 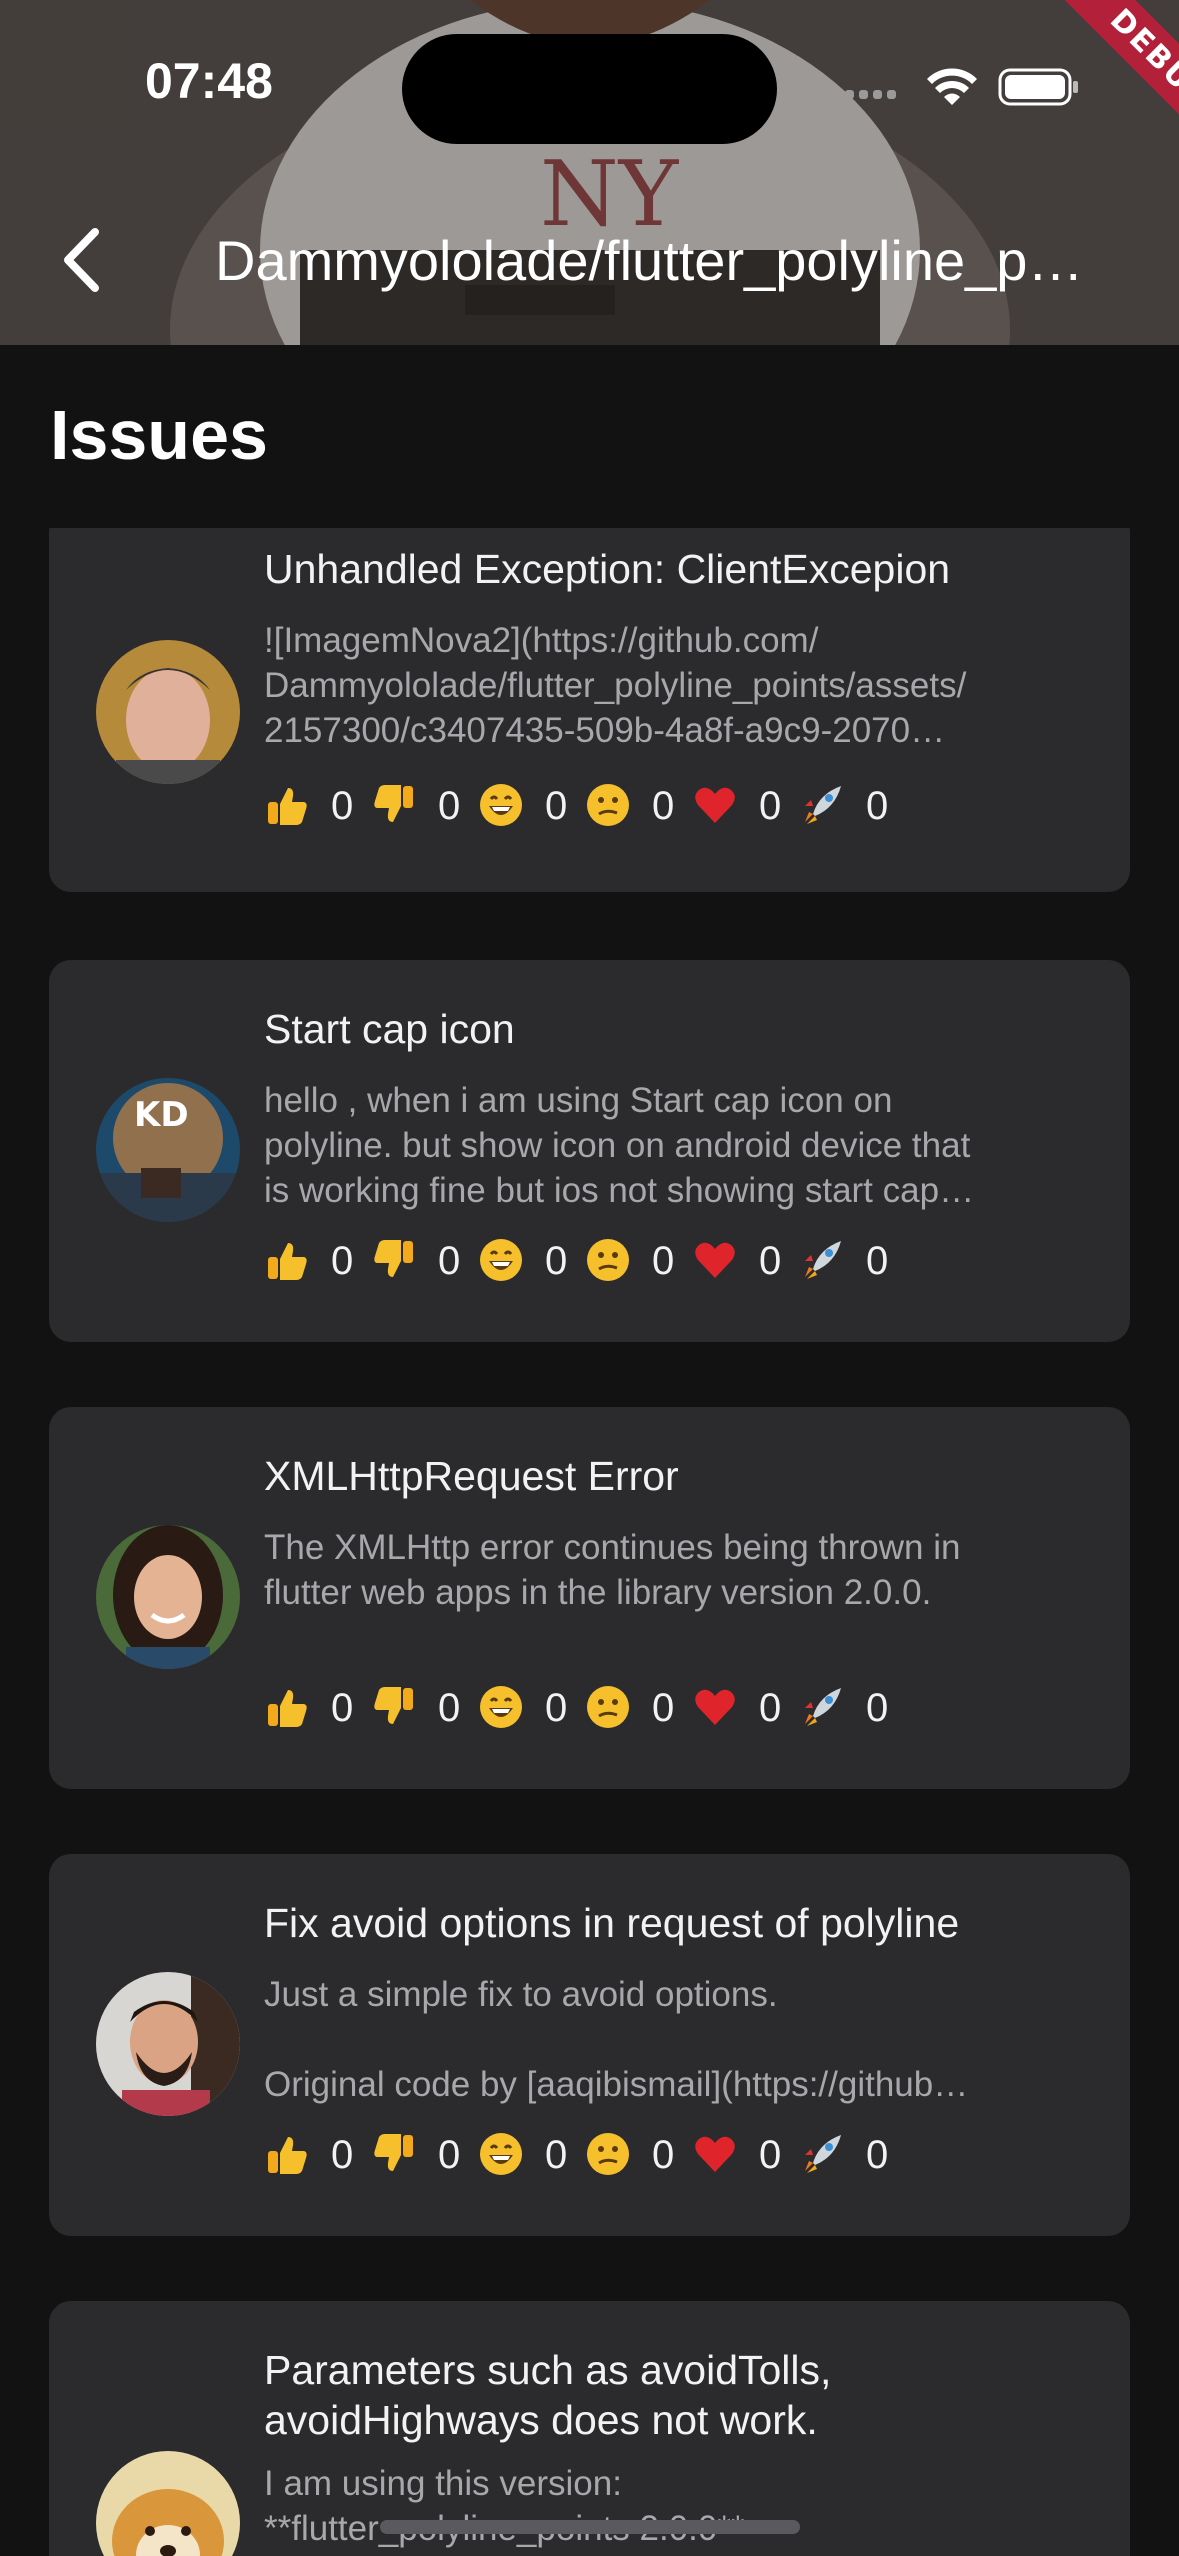 What do you see at coordinates (1120, 79) in the screenshot?
I see `debug-banner-label: DEBUG` at bounding box center [1120, 79].